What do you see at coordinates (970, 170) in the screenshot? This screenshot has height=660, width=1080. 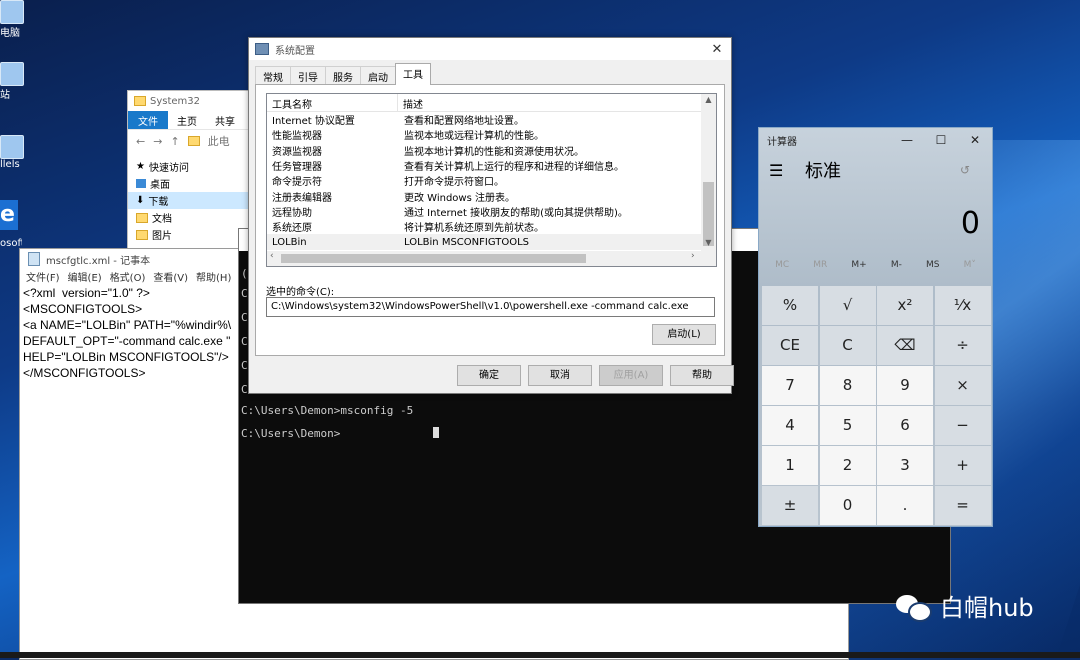 I see `history-icon: ↺` at bounding box center [970, 170].